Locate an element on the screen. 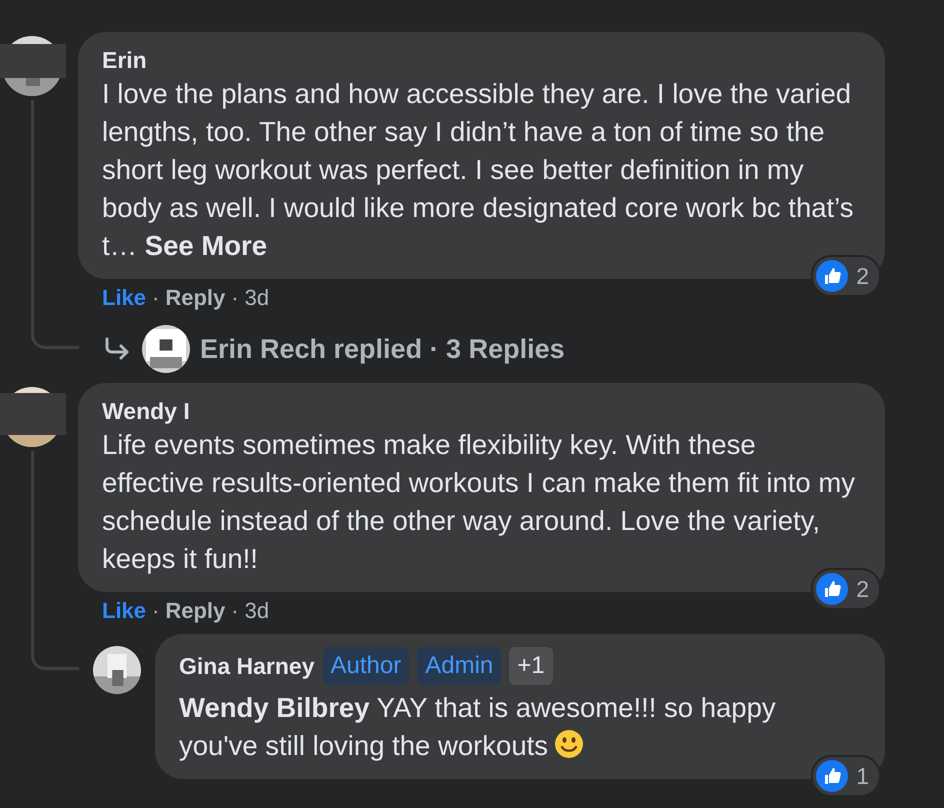 The width and height of the screenshot is (944, 808). author-name: Wendy I is located at coordinates (146, 411).